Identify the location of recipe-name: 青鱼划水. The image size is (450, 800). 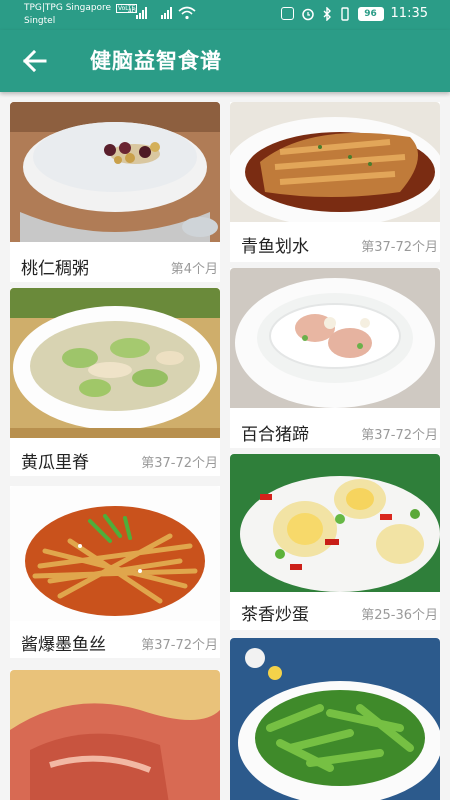
(275, 247).